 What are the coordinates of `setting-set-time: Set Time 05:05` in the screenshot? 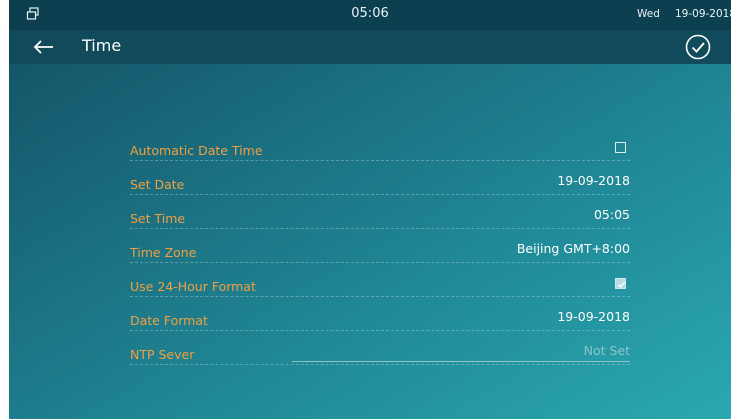 It's located at (380, 222).